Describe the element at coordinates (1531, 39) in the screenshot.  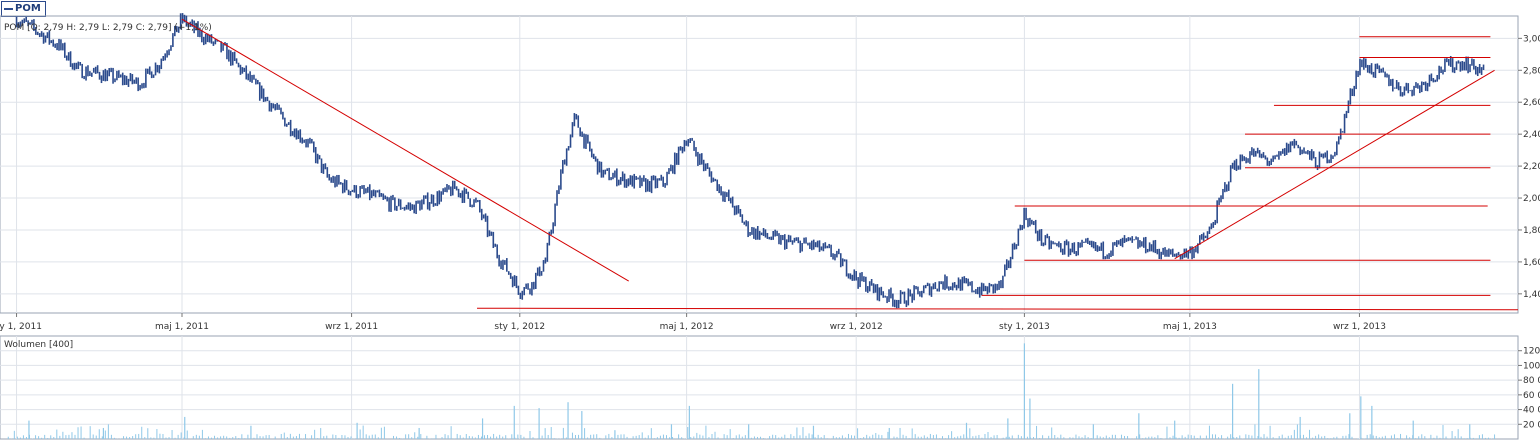
I see `y-tick-label: 3,00` at that location.